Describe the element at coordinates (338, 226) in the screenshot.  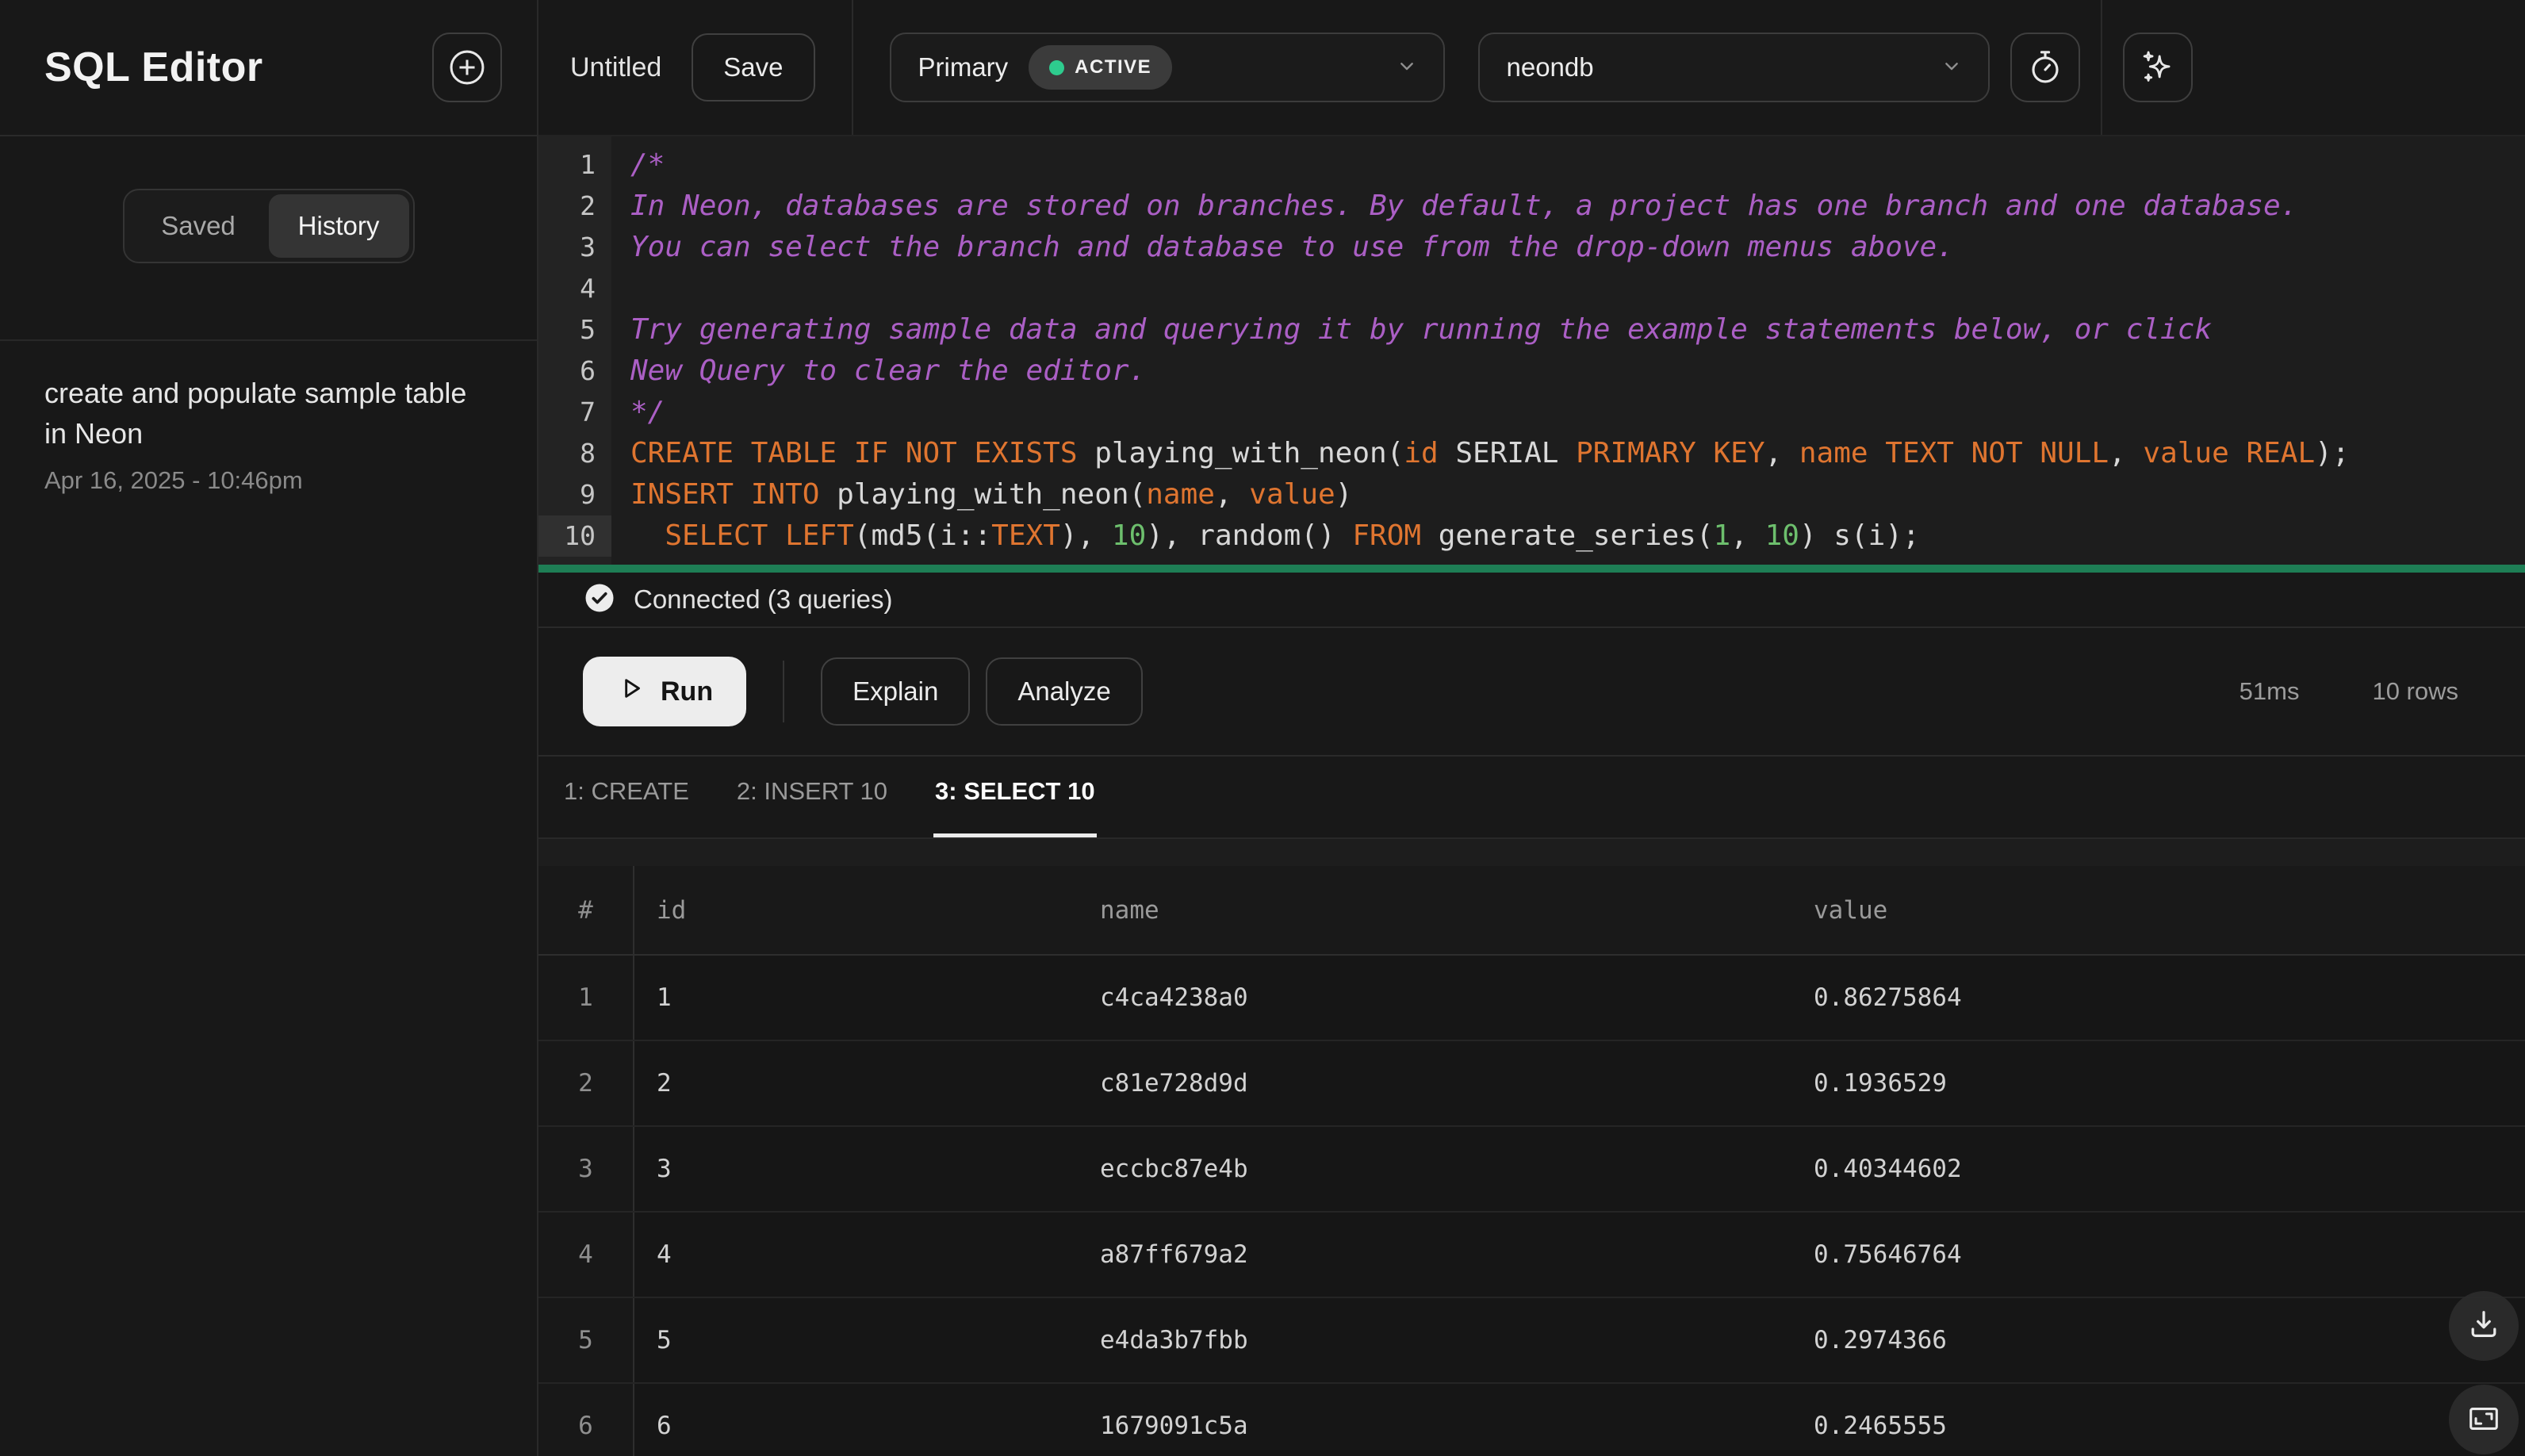
I see `tab-history: History` at that location.